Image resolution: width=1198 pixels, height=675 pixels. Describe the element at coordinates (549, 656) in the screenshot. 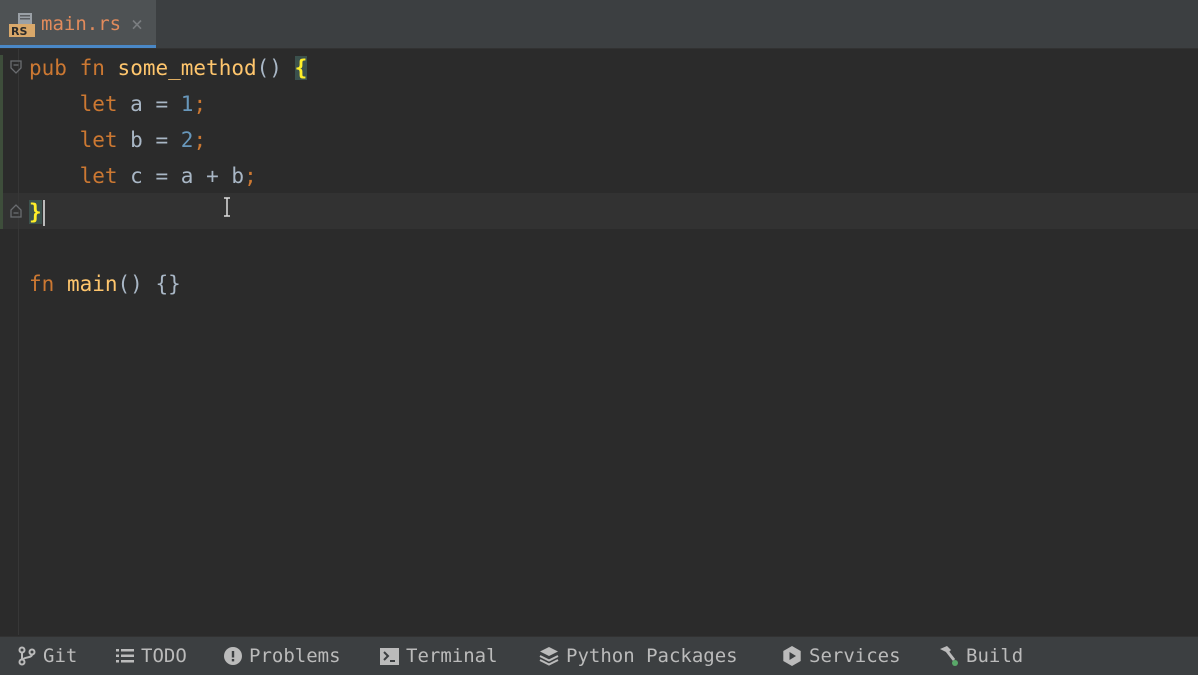

I see `layers-icon` at that location.